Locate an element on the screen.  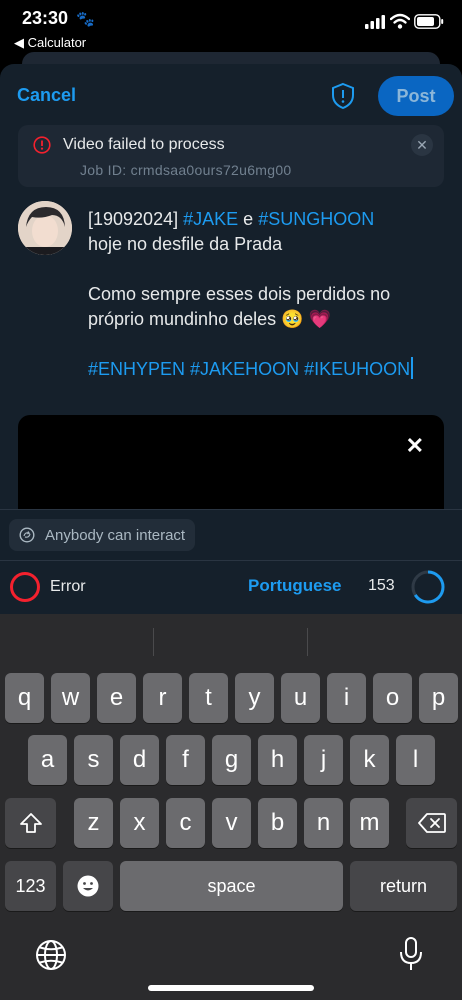
tweet-line-3b-text: próprio mundinho deles is located at coordinates (182, 319).